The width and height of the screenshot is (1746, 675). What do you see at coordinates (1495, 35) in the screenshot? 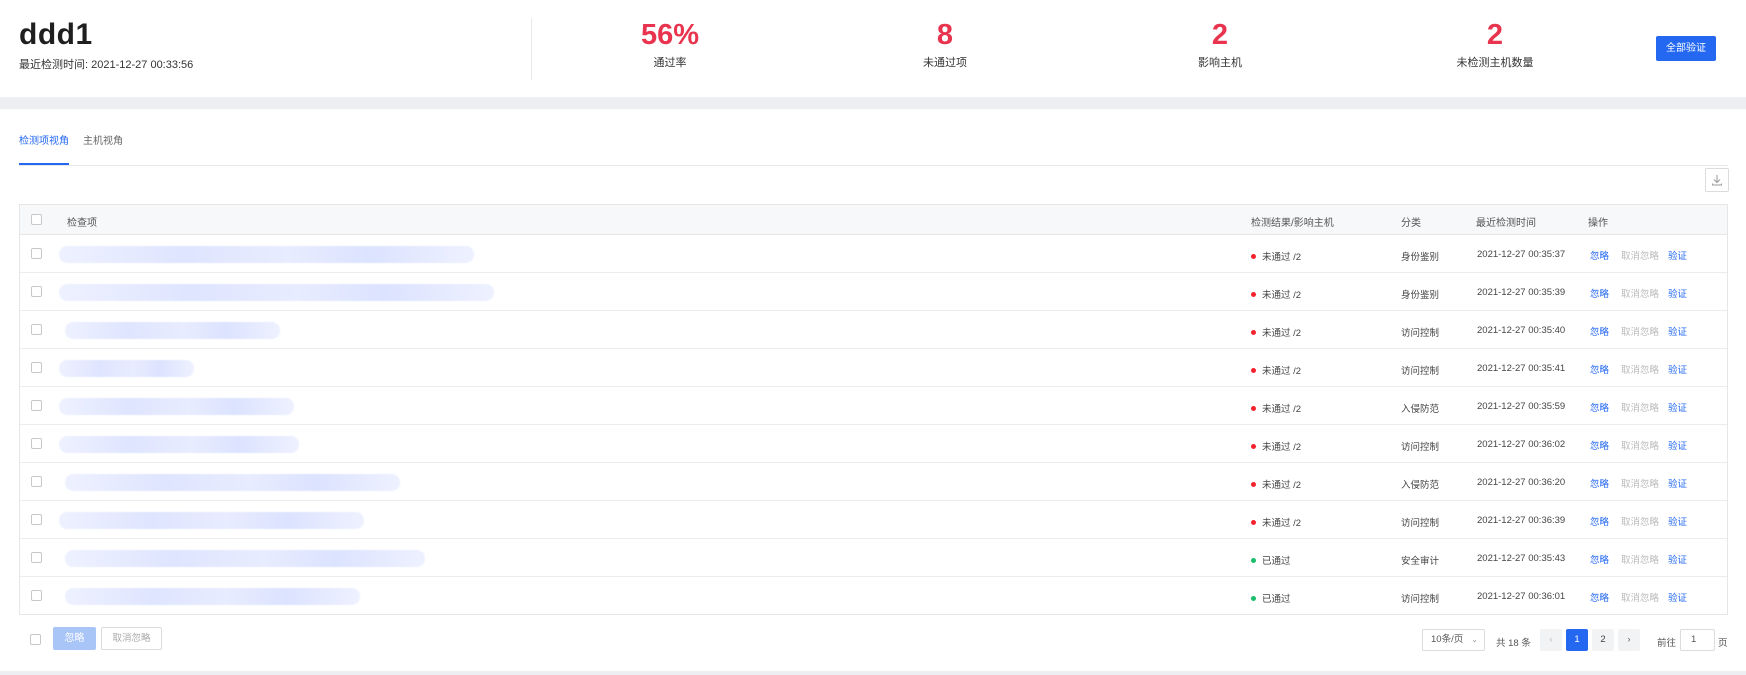
I see `stat-value: 2` at bounding box center [1495, 35].